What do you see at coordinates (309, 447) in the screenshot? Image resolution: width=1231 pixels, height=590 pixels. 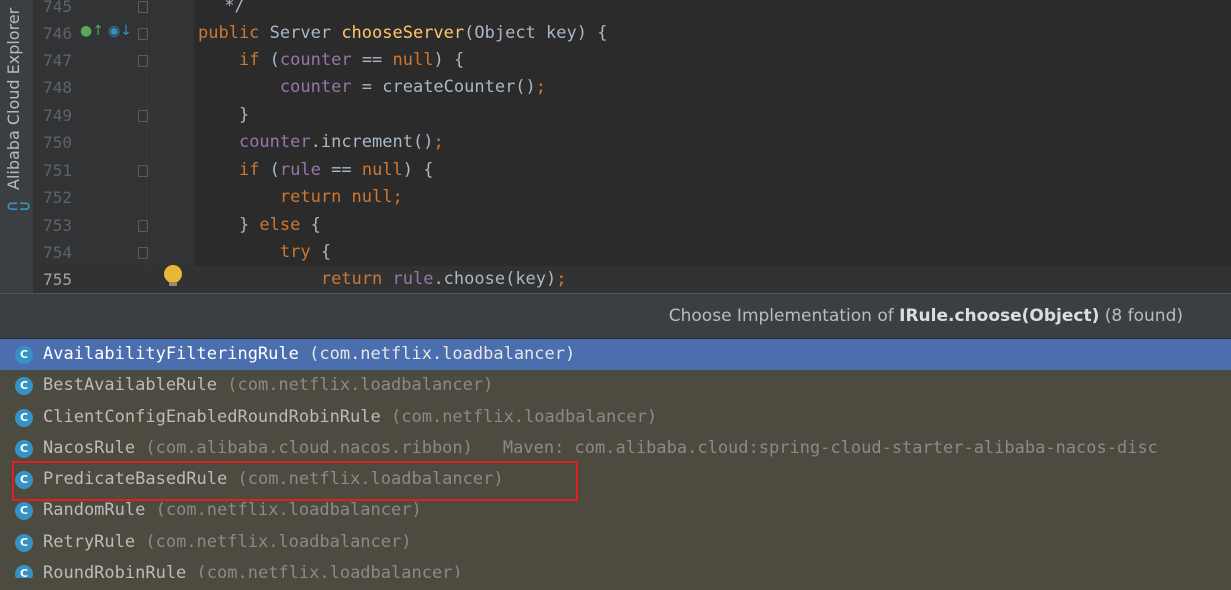 I see `package-name: (com.alibaba.cloud.nacos.ribbon)` at bounding box center [309, 447].